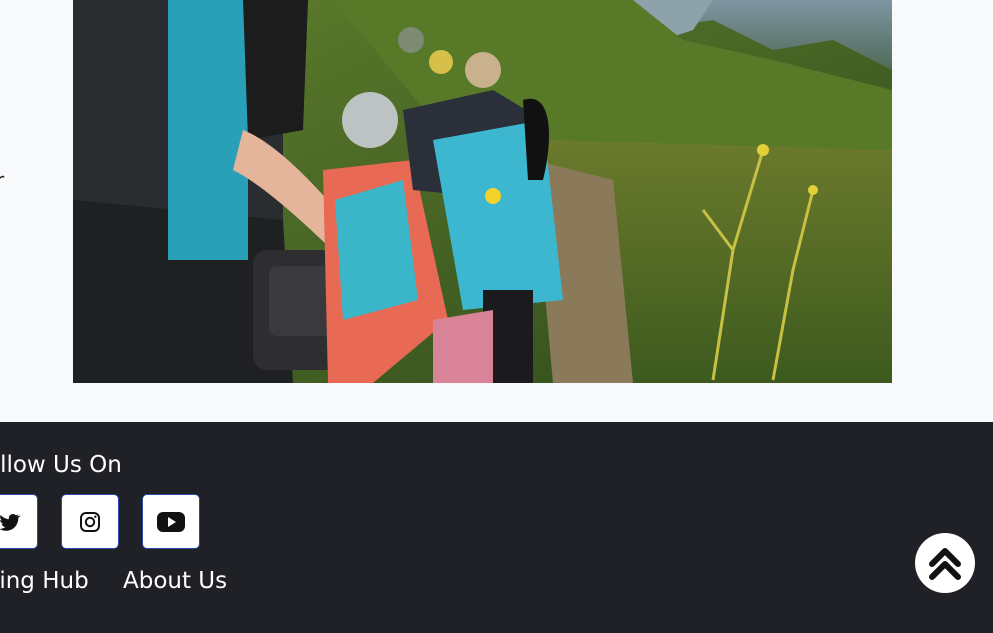  Describe the element at coordinates (2, 180) in the screenshot. I see `cut-off-text-fragment: r` at that location.